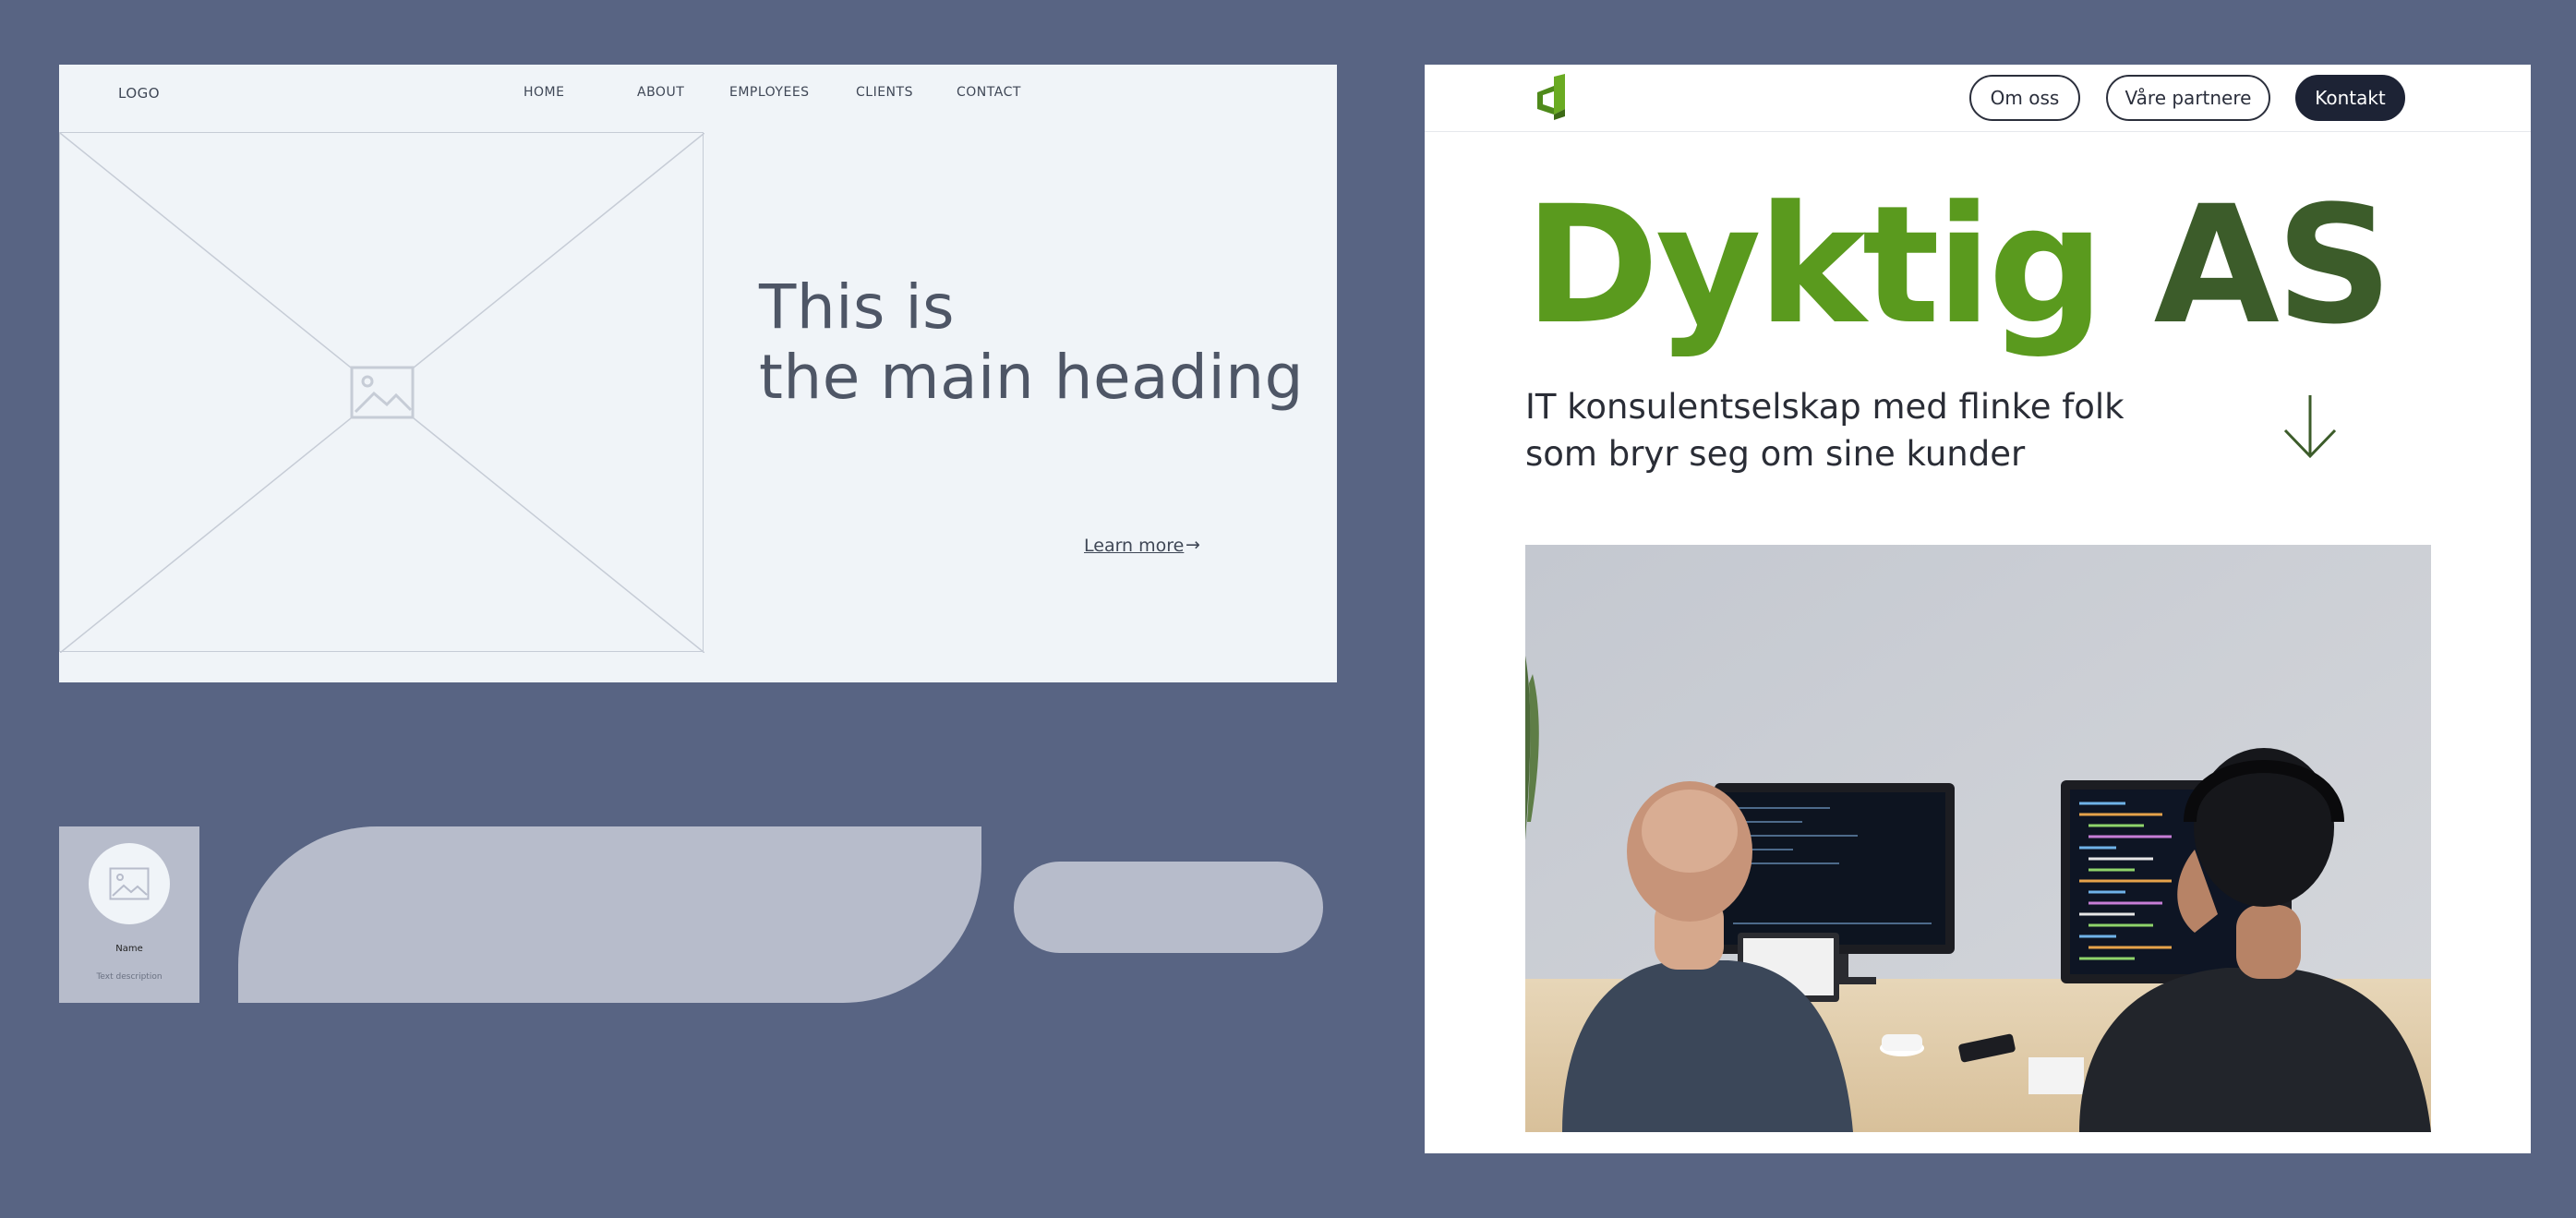  Describe the element at coordinates (1134, 546) in the screenshot. I see `learn-more-link: Learn more` at that location.